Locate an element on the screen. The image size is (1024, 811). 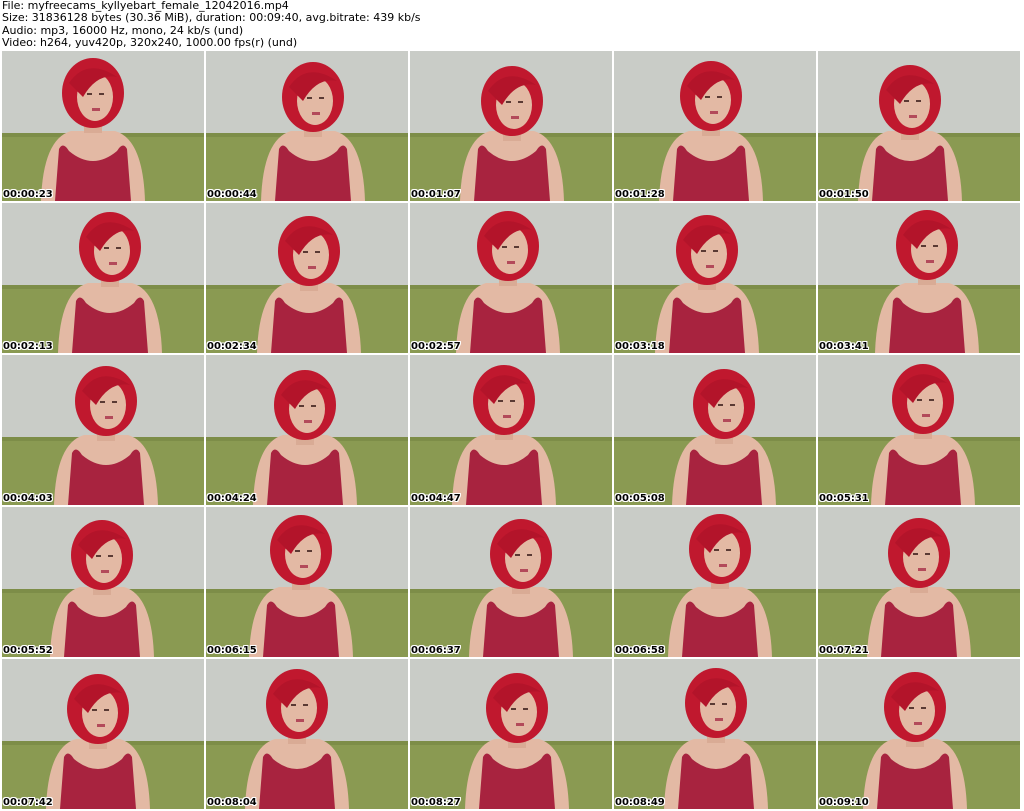
video-thumbnail: 00:05:52 is located at coordinates (103, 582).